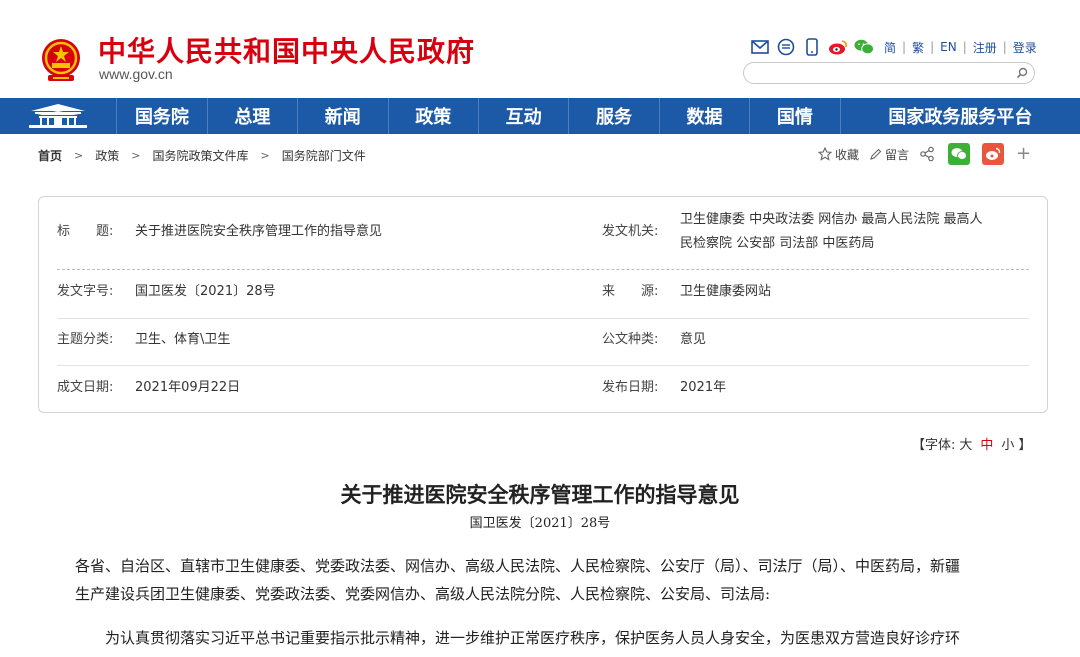 This screenshot has height=657, width=1080. I want to click on more-share-button: +, so click(1023, 154).